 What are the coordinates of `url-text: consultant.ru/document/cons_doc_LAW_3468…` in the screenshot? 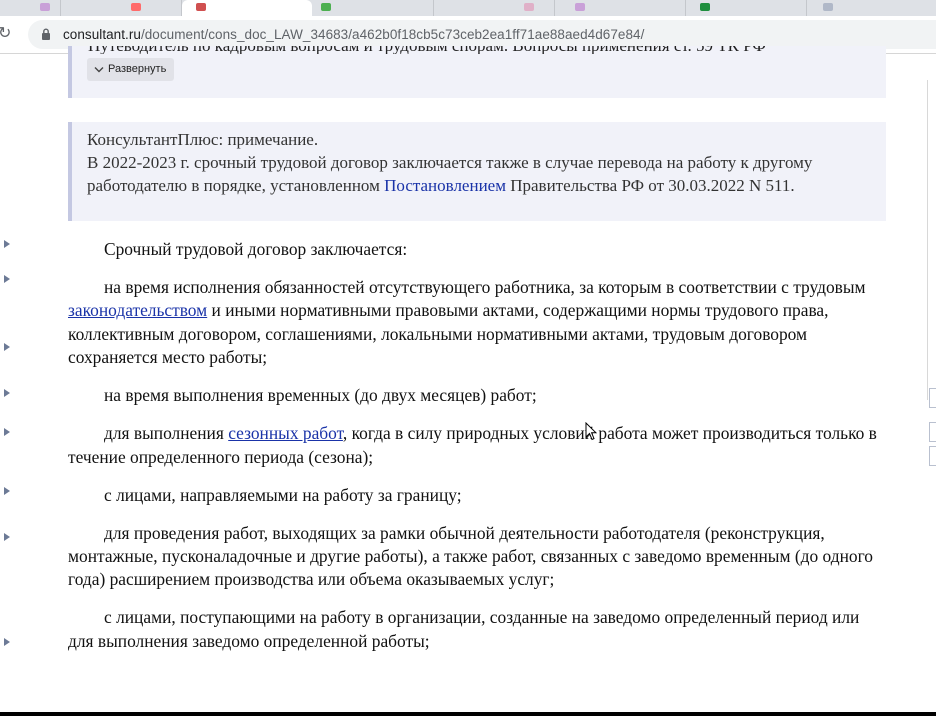 It's located at (353, 34).